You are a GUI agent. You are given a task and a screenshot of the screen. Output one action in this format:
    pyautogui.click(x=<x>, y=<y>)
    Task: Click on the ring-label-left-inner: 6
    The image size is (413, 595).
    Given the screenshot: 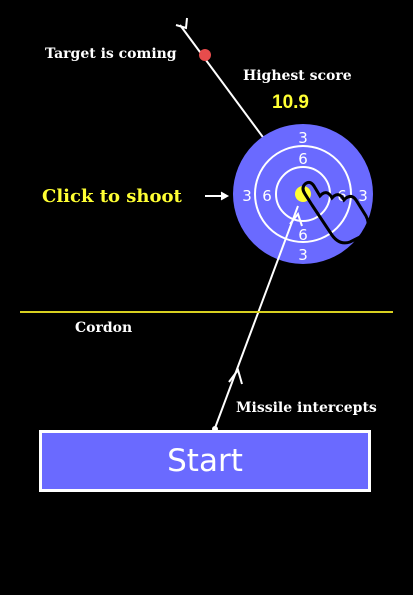 What is the action you would take?
    pyautogui.click(x=267, y=196)
    